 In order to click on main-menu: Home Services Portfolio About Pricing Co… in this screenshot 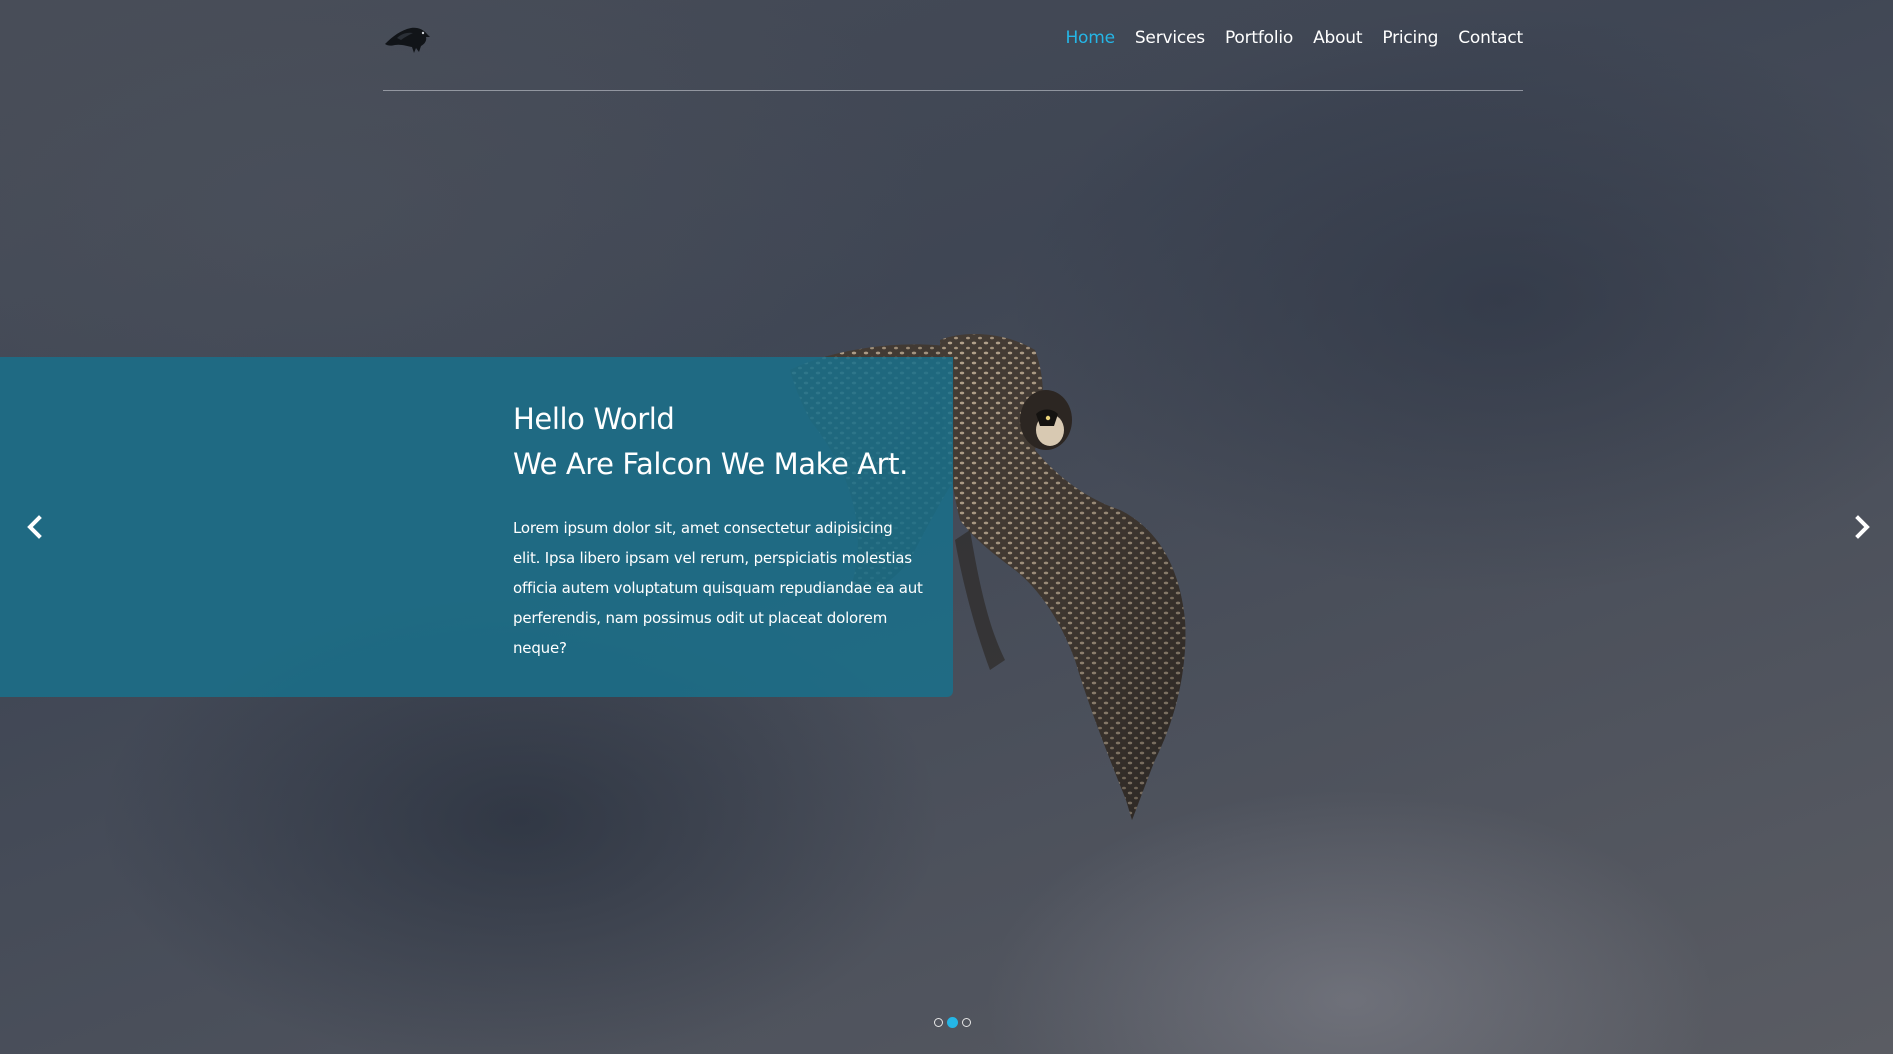, I will do `click(1294, 38)`.